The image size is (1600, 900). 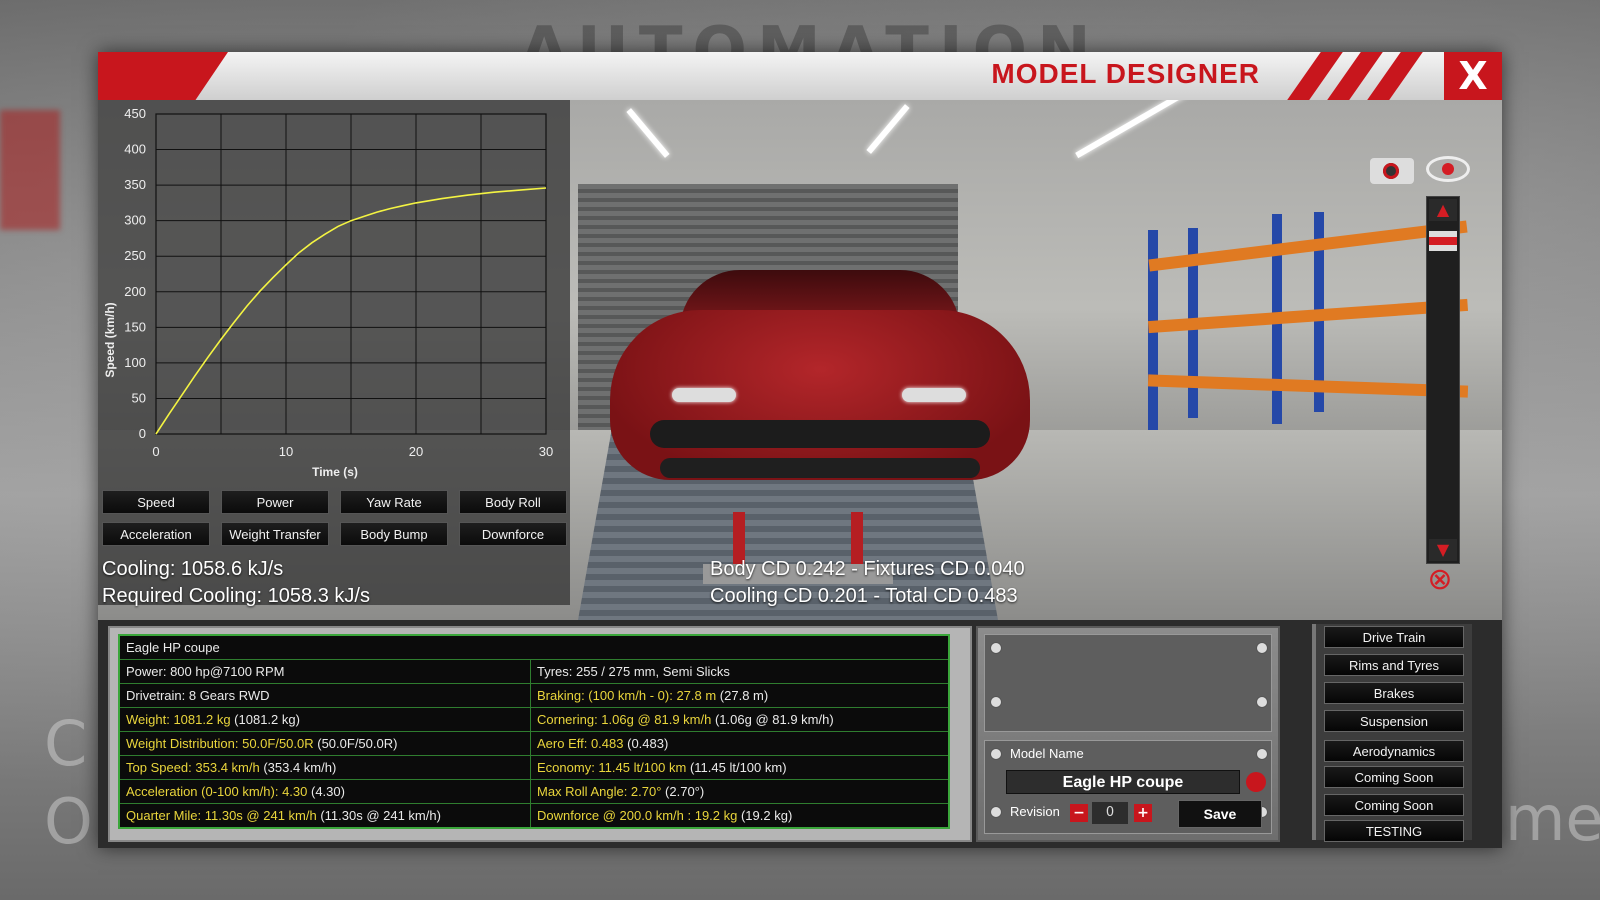 I want to click on cooling-cd-stat: Cooling CD 0.201 - Total CD 0.483, so click(x=864, y=596).